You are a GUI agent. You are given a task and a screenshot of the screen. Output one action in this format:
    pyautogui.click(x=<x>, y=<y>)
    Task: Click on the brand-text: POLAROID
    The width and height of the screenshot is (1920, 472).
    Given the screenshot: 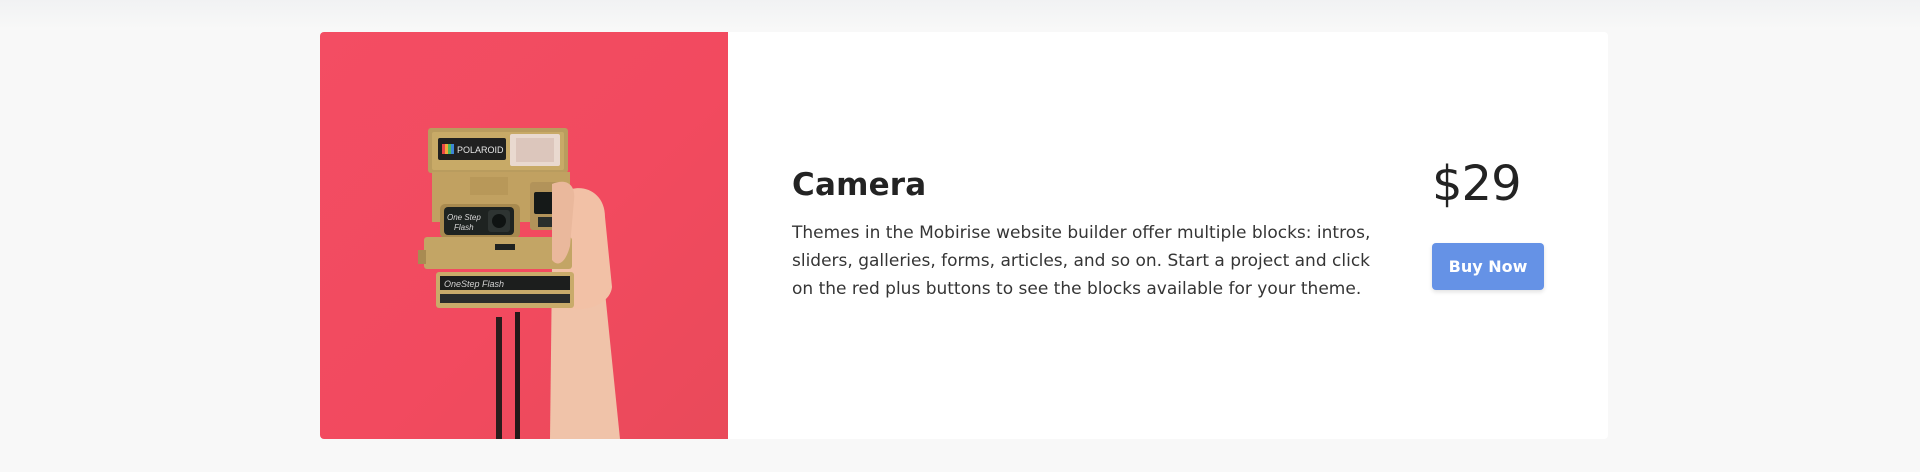 What is the action you would take?
    pyautogui.click(x=480, y=150)
    